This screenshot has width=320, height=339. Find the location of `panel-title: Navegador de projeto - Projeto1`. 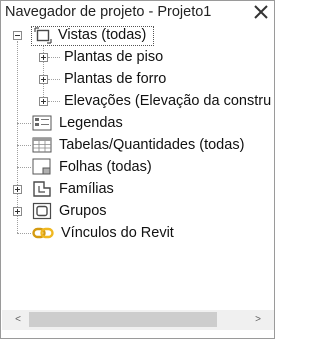

panel-title: Navegador de projeto - Projeto1 is located at coordinates (108, 12).